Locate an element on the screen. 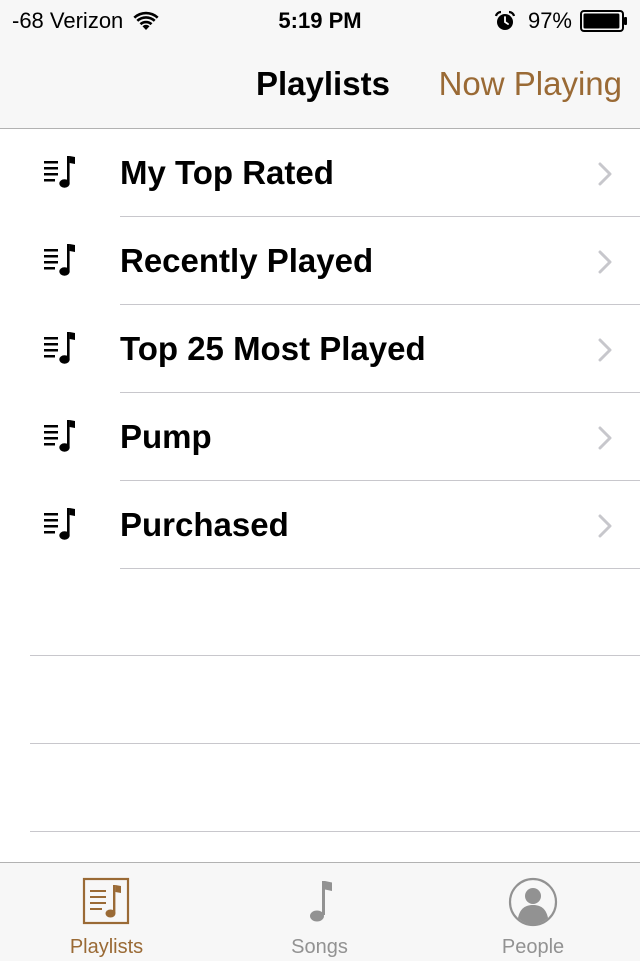 The image size is (640, 961). now-playing-button: Now Playing is located at coordinates (530, 84).